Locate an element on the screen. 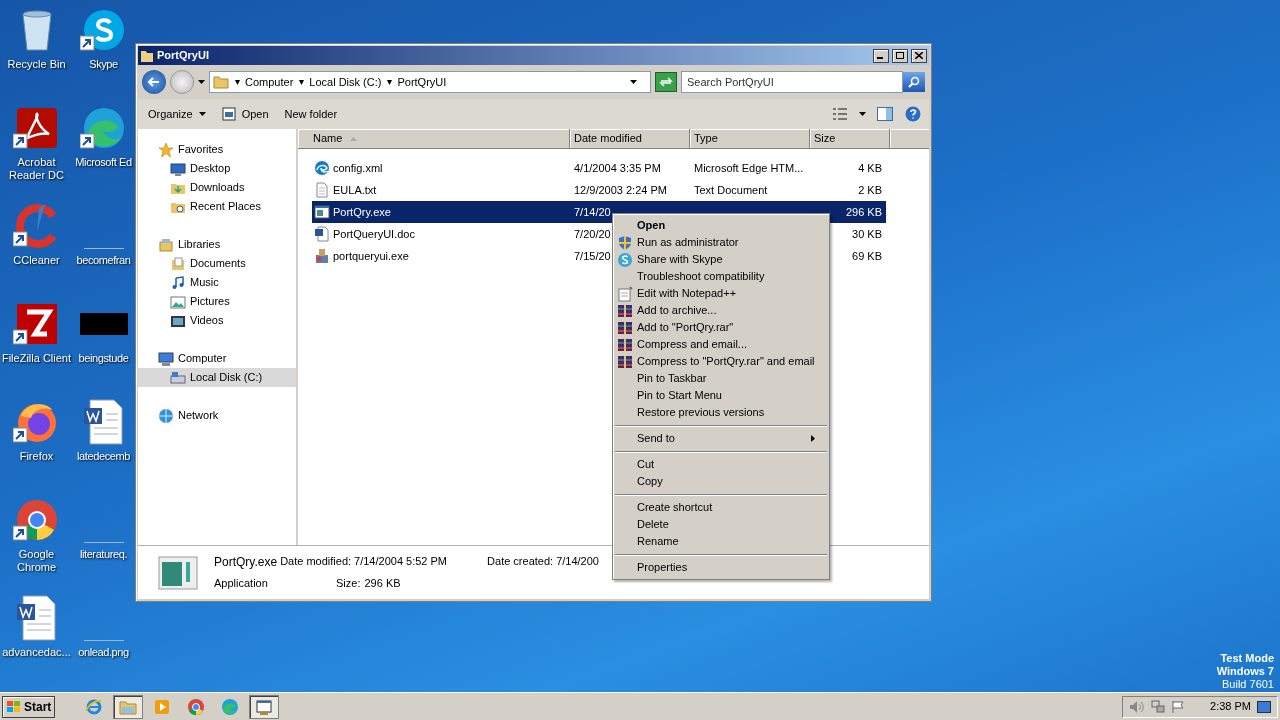 The width and height of the screenshot is (1280, 720). nav-group: Favorites is located at coordinates (217, 149).